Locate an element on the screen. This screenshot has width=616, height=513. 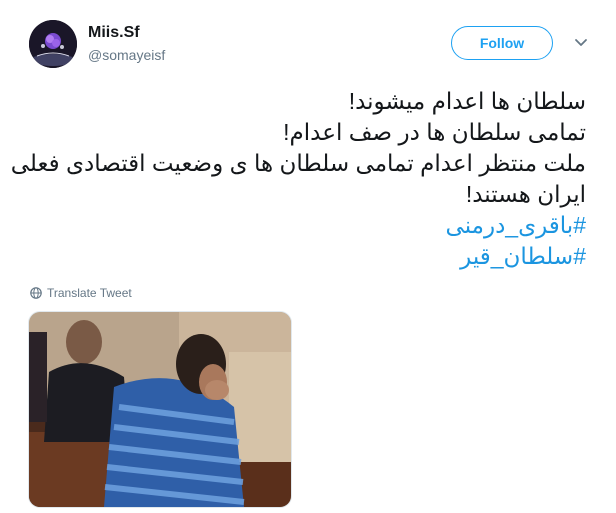
globe-icon is located at coordinates (36, 293).